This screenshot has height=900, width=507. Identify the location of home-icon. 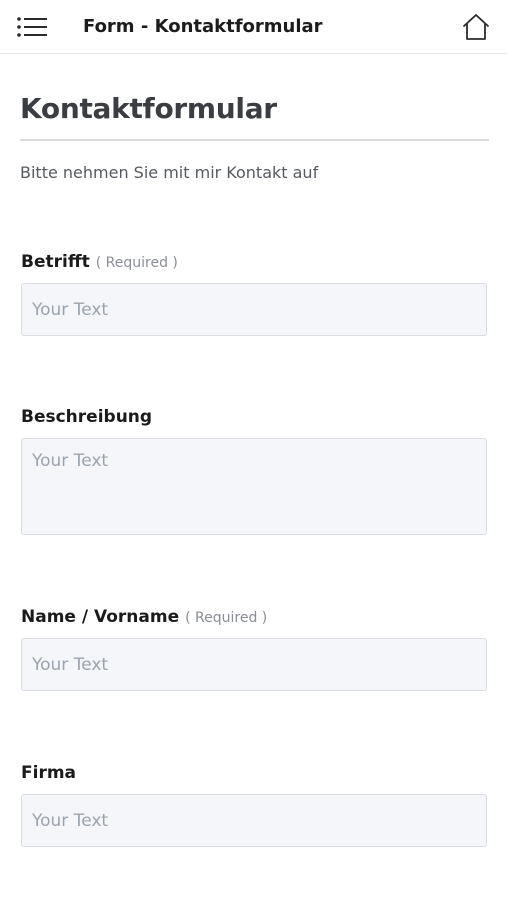
(476, 27).